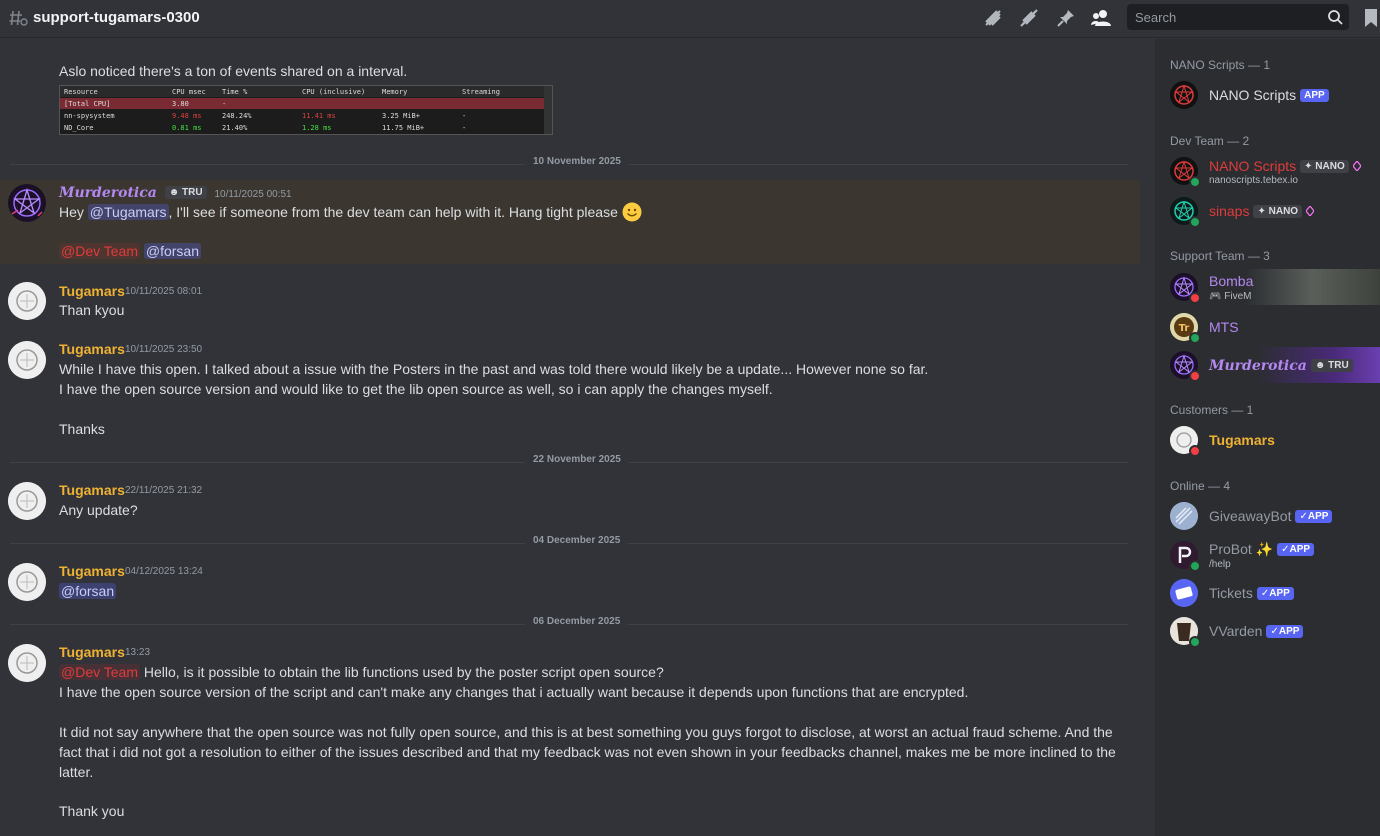  Describe the element at coordinates (82, 429) in the screenshot. I see `message-content: Thanks` at that location.